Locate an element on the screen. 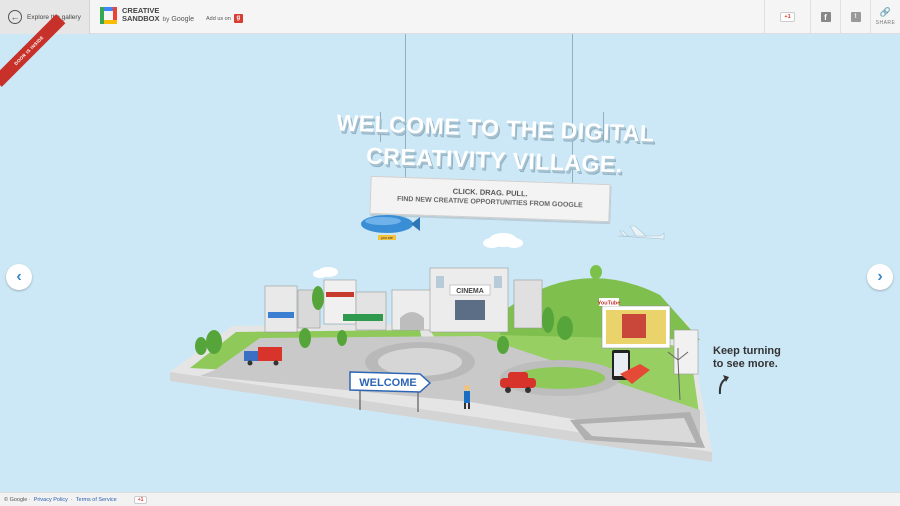  share-link-button: 🔗 SHARE is located at coordinates (885, 17).